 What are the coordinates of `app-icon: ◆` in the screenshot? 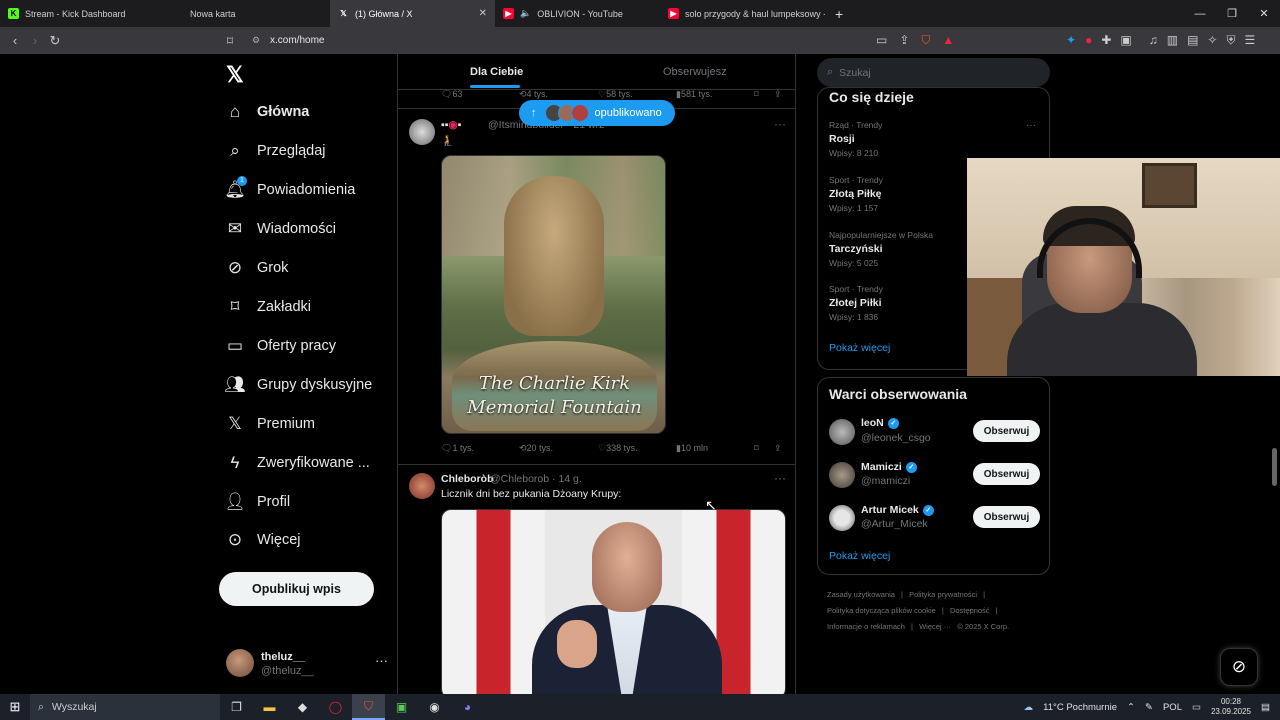 It's located at (302, 707).